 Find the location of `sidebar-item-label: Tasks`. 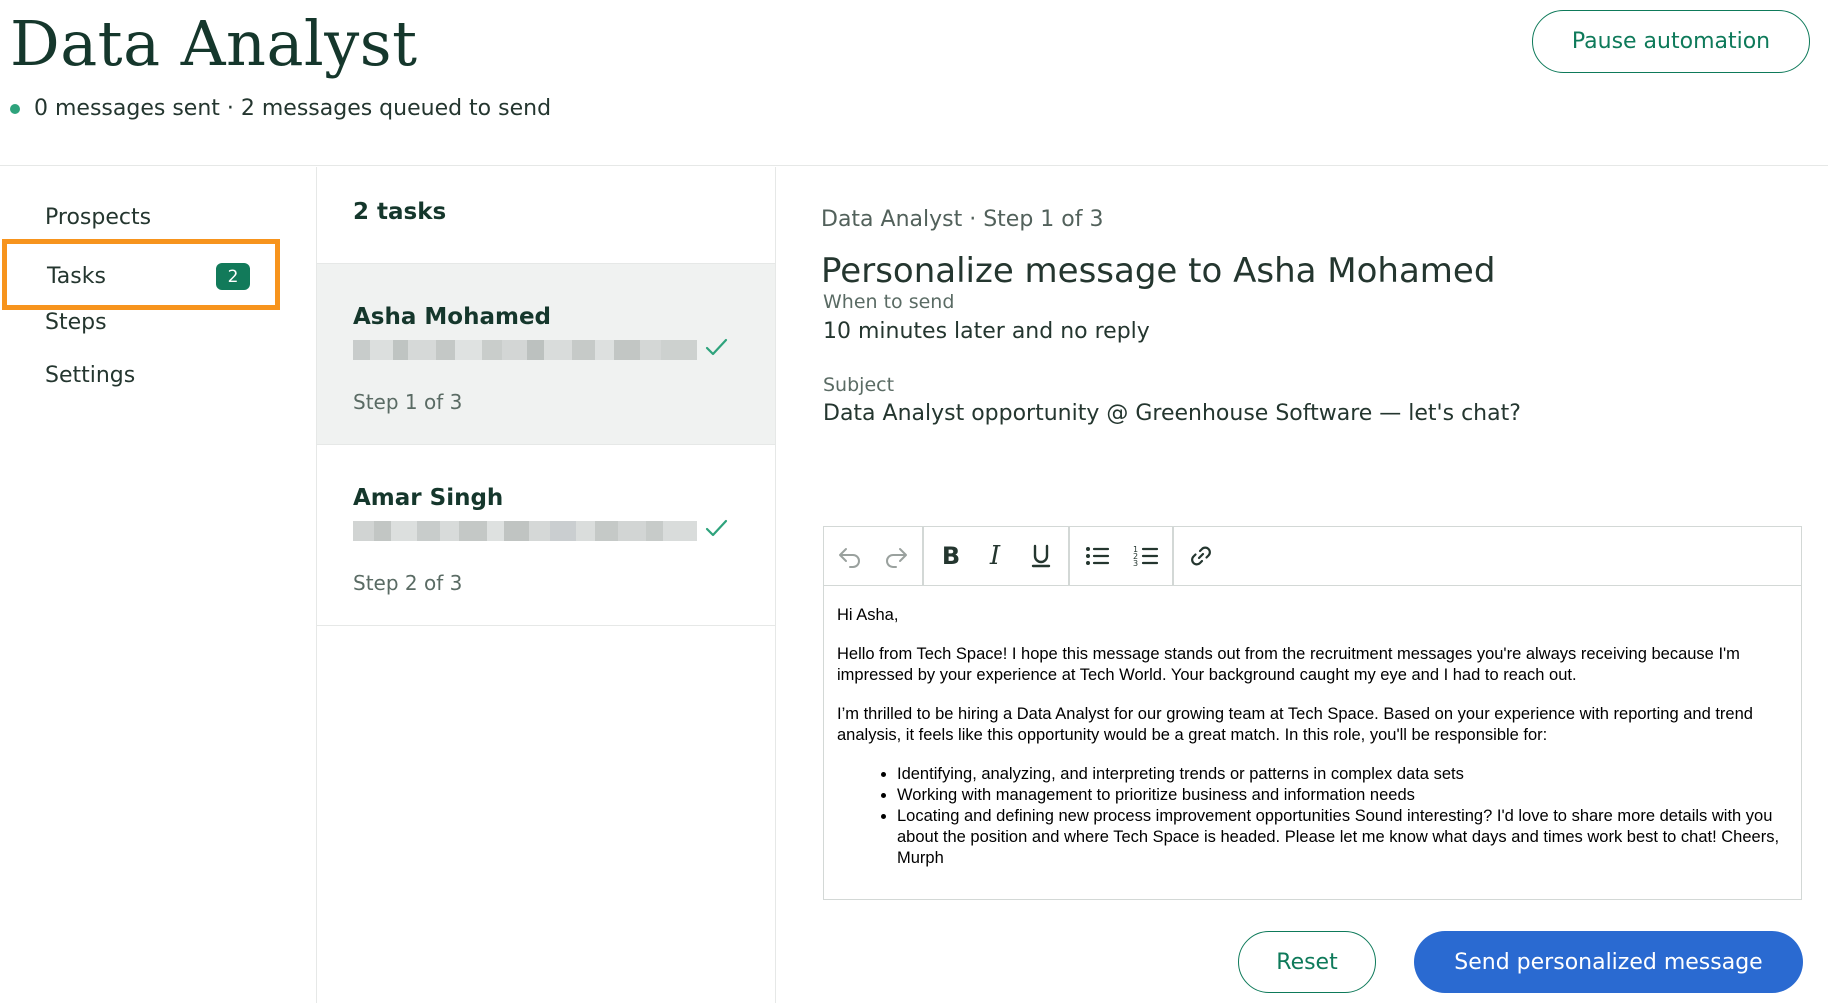

sidebar-item-label: Tasks is located at coordinates (76, 276).